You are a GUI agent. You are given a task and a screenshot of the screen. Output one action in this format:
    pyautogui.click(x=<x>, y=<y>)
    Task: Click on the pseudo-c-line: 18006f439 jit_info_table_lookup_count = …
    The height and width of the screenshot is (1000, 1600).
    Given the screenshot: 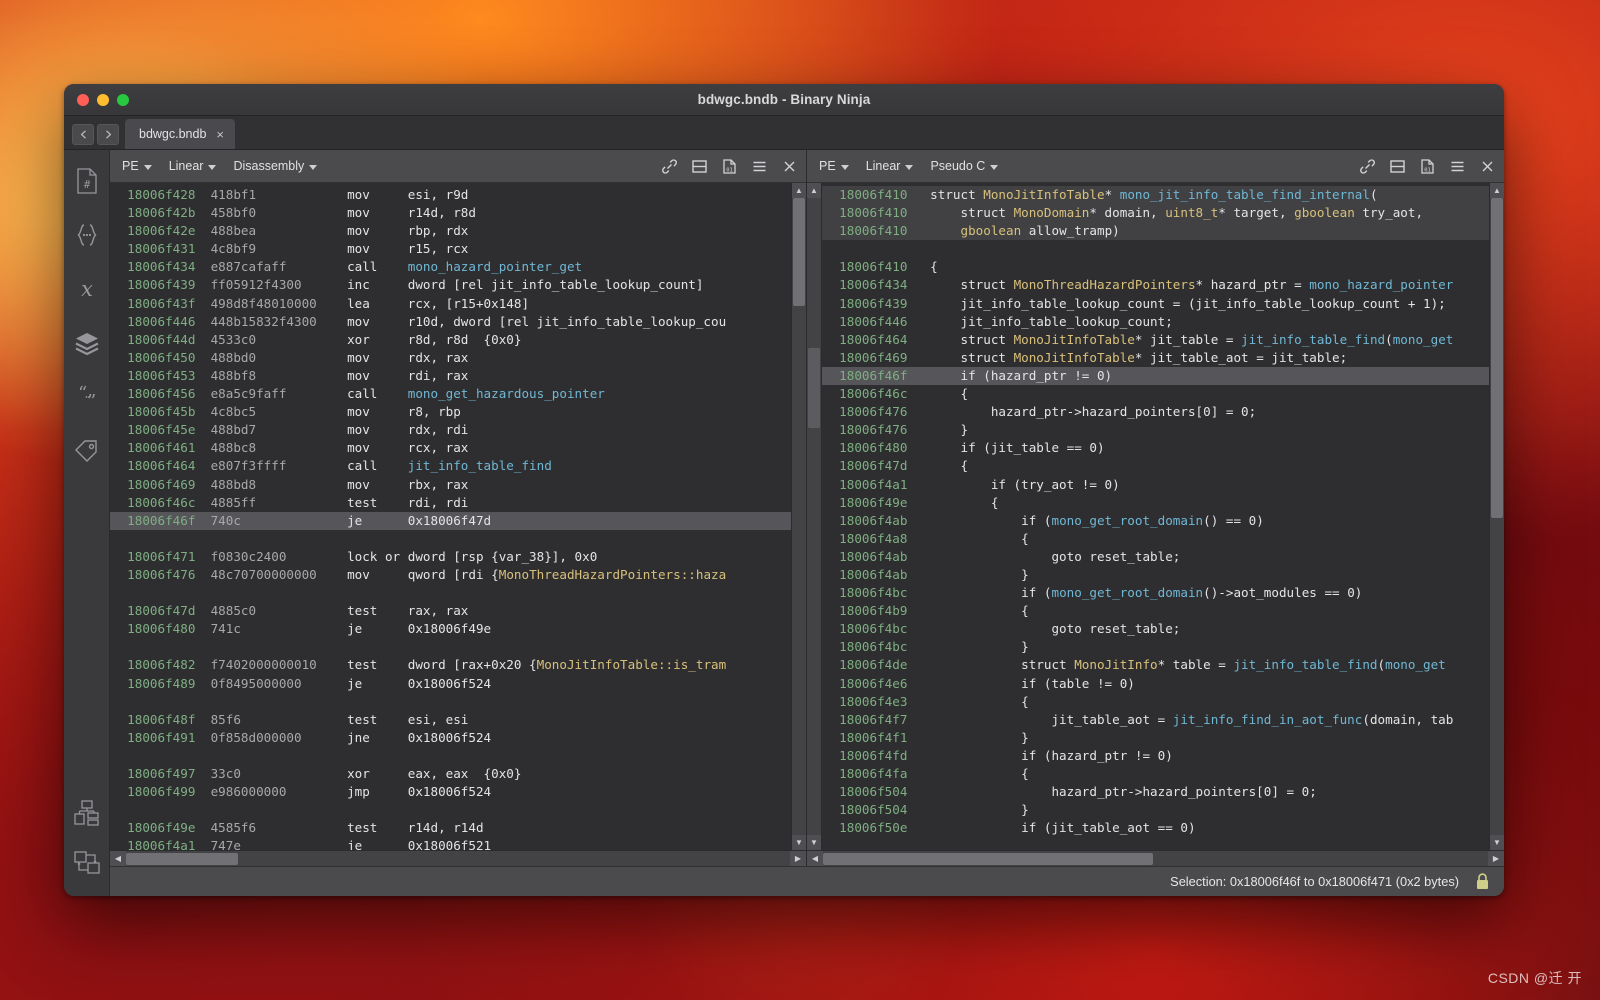 What is the action you would take?
    pyautogui.click(x=1155, y=304)
    